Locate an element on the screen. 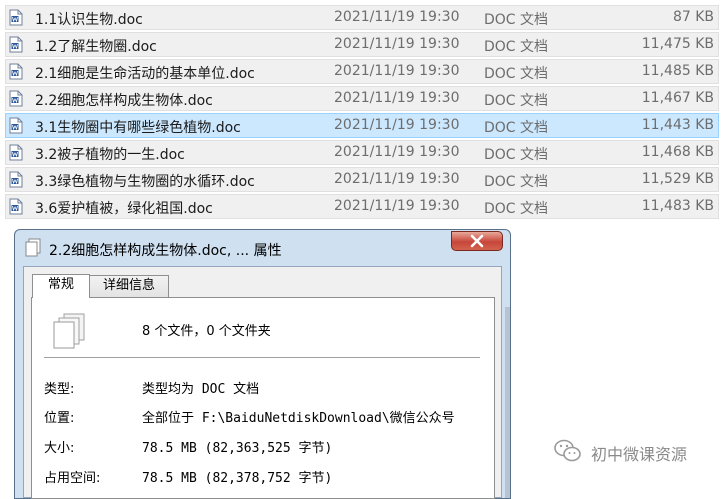 The image size is (722, 499). window-edge is located at coordinates (507, 402).